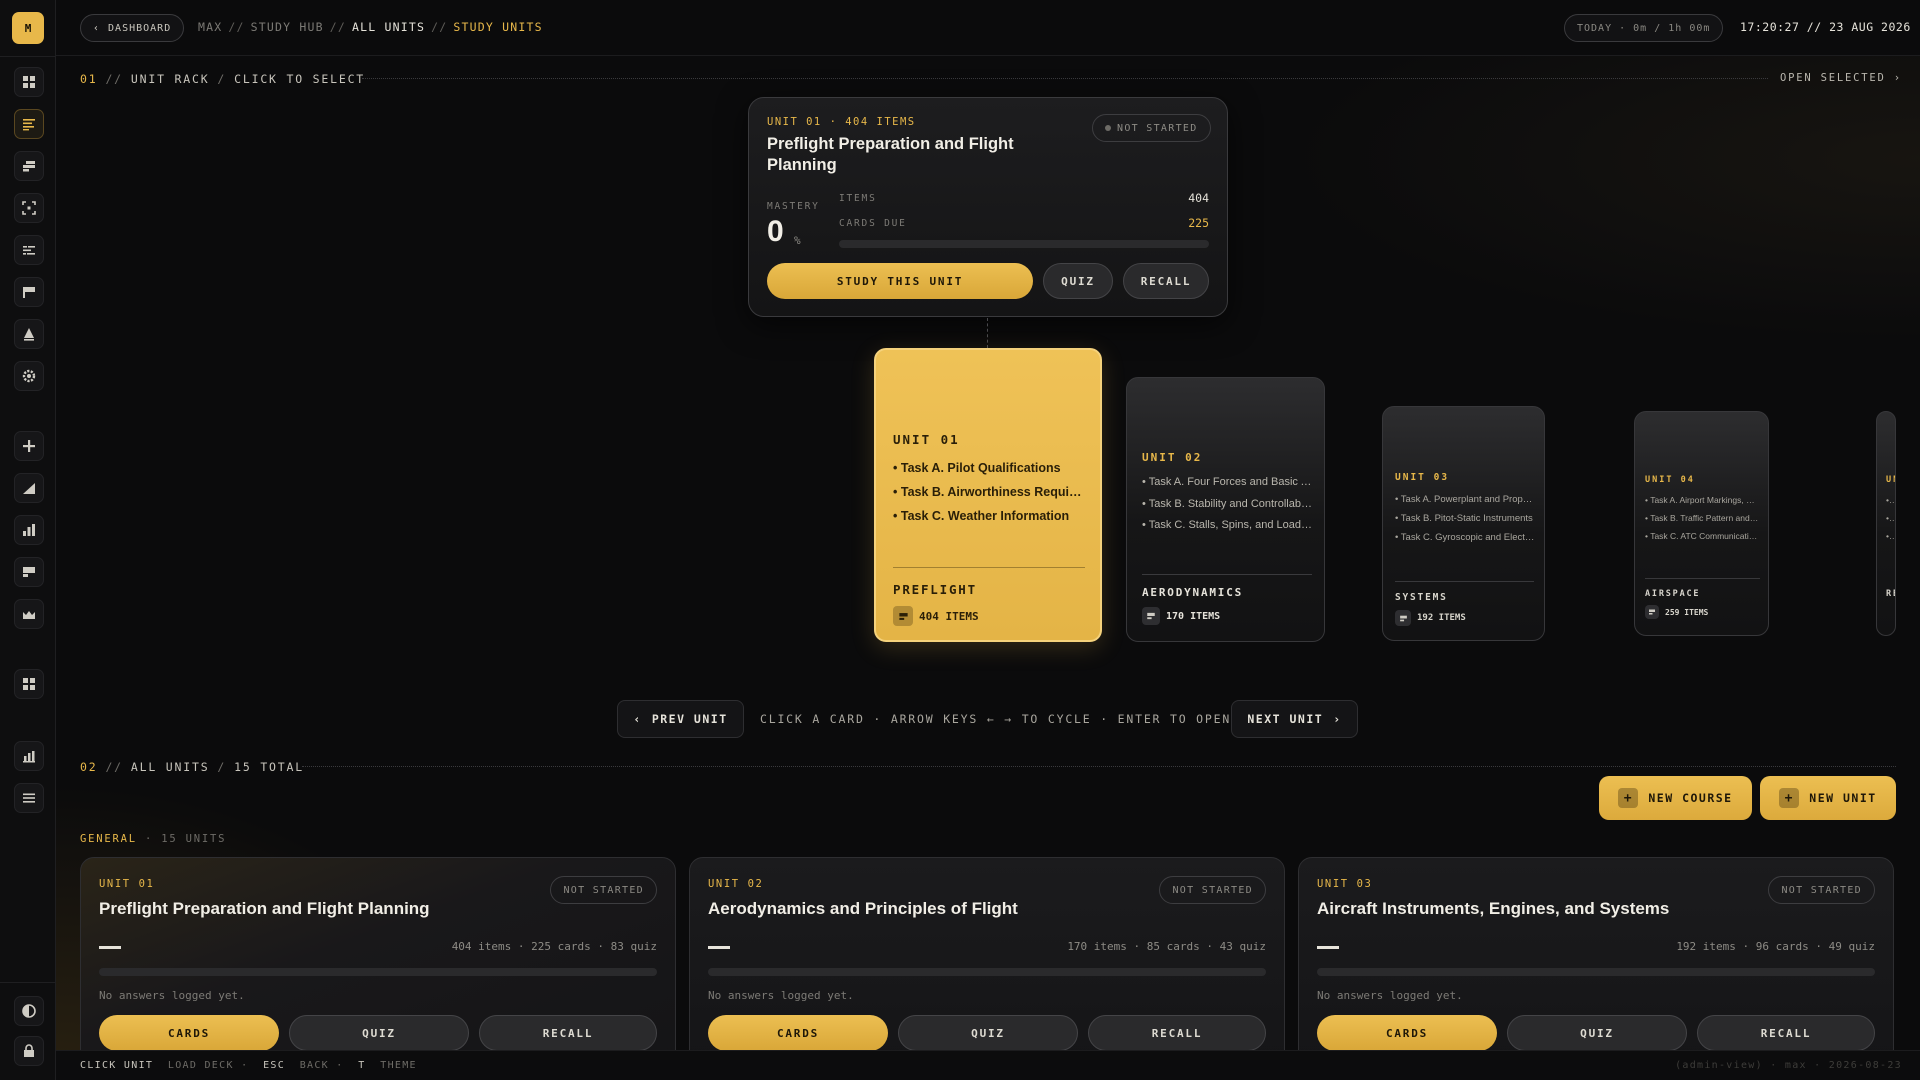 The width and height of the screenshot is (1920, 1080). Describe the element at coordinates (900, 281) in the screenshot. I see `study-unit-button: STUDY THIS UNIT` at that location.